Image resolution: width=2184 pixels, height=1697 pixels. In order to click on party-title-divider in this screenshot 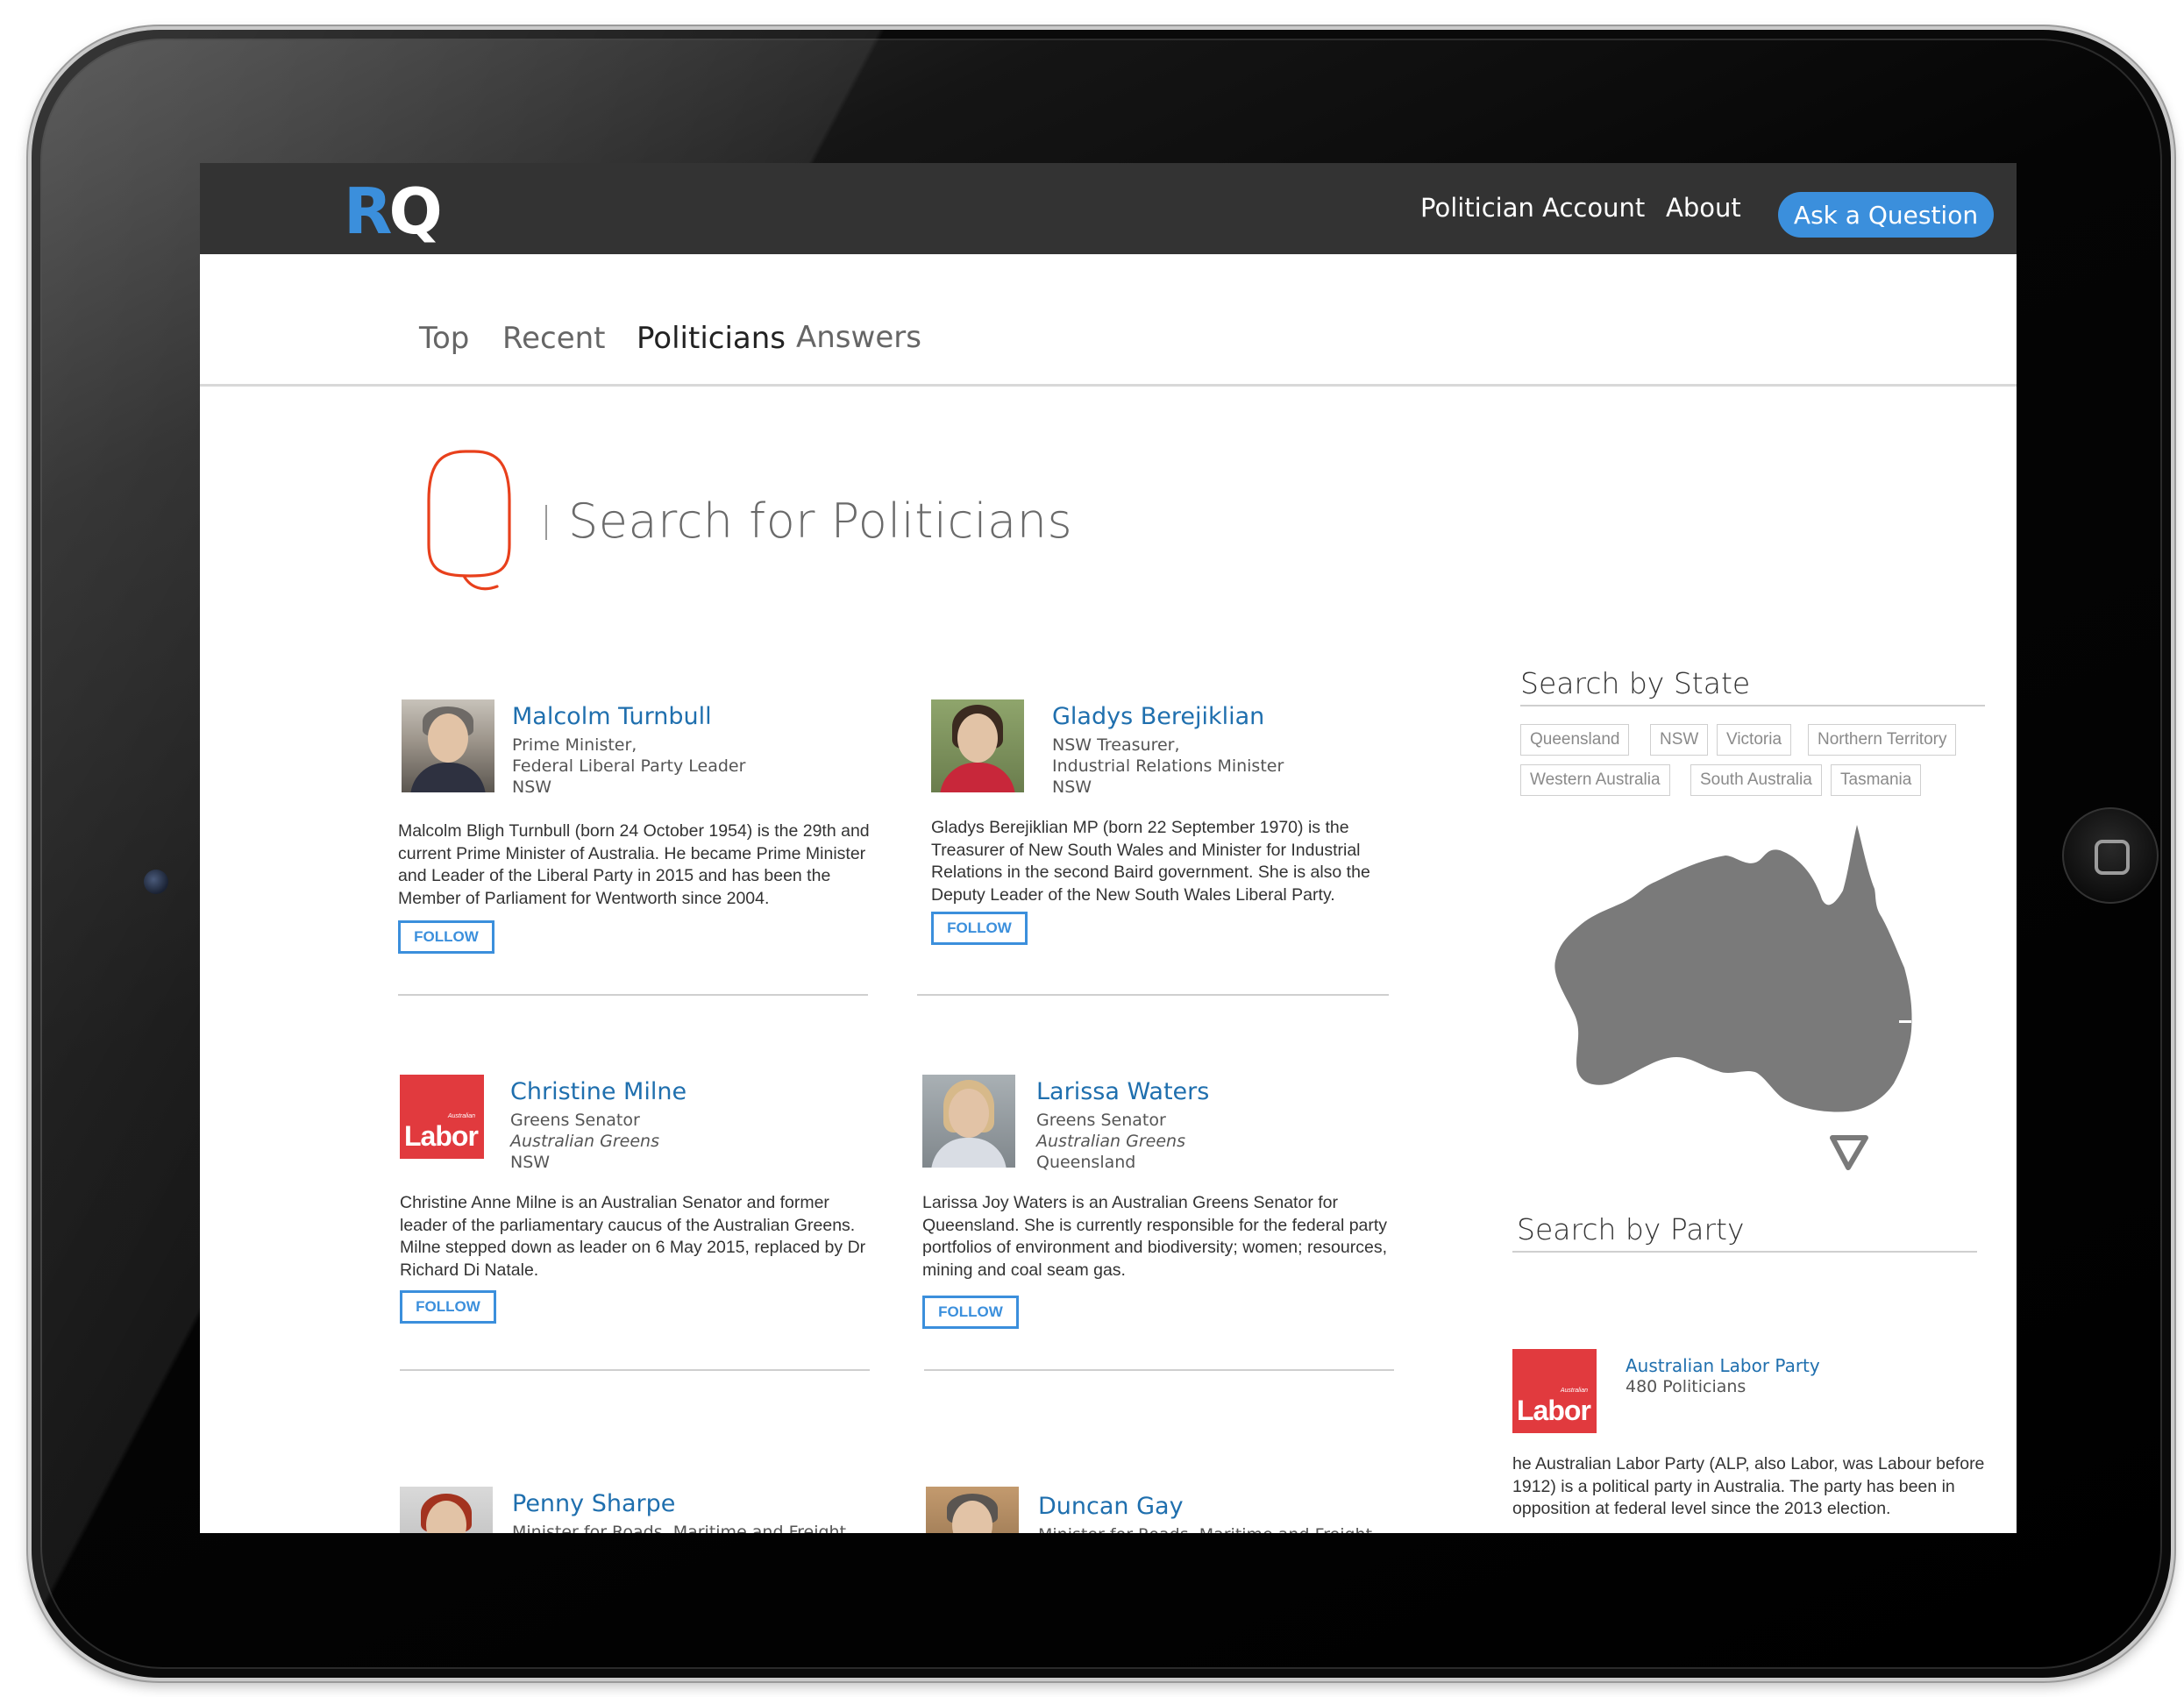, I will do `click(1744, 1252)`.